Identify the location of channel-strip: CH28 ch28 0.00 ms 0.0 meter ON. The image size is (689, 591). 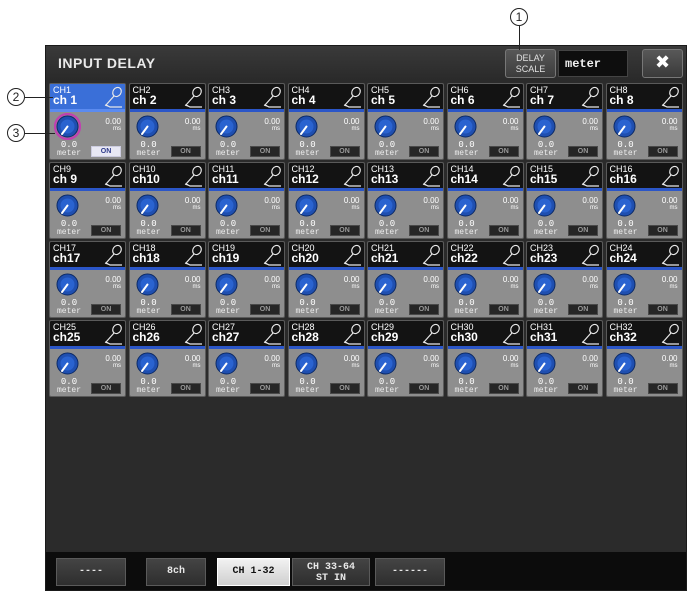
(326, 358).